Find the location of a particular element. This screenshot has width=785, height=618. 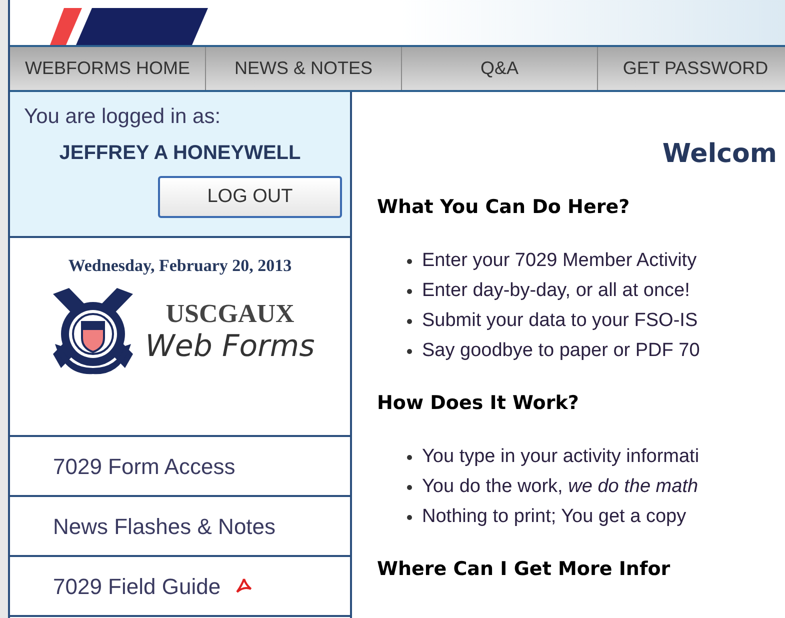

pdf-icon is located at coordinates (243, 586).